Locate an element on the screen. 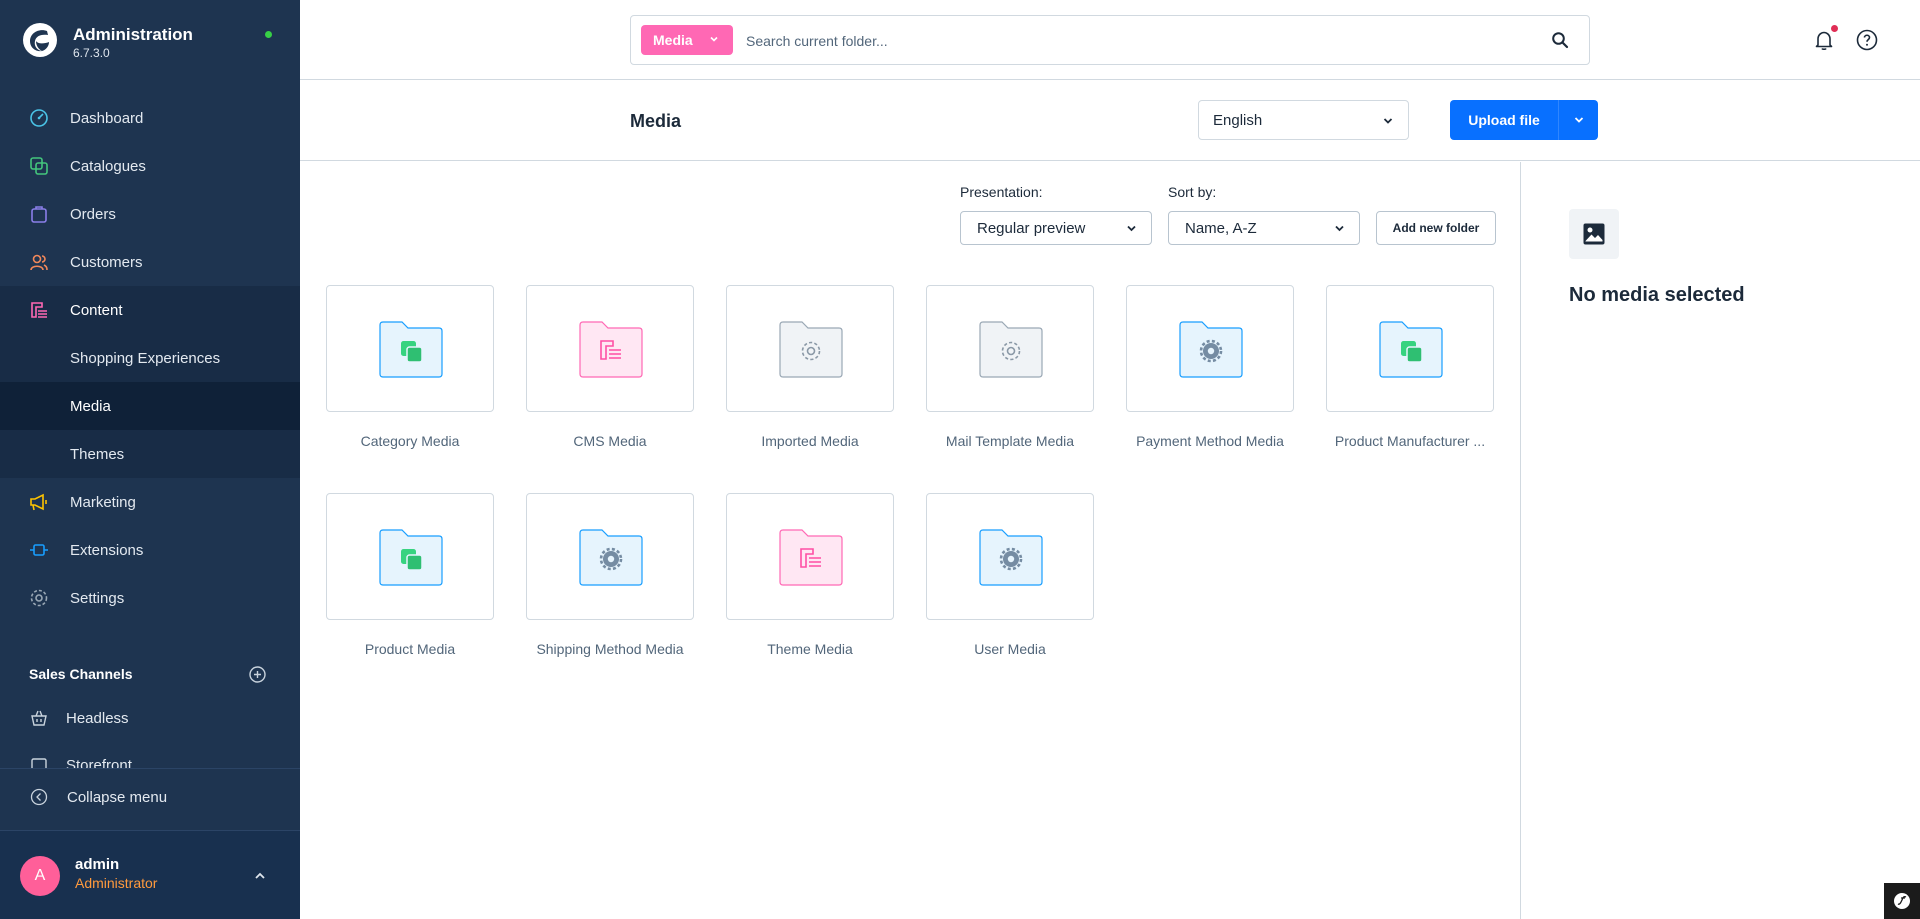 Image resolution: width=1920 pixels, height=919 pixels. sidebar-item-label: Dashboard is located at coordinates (107, 118).